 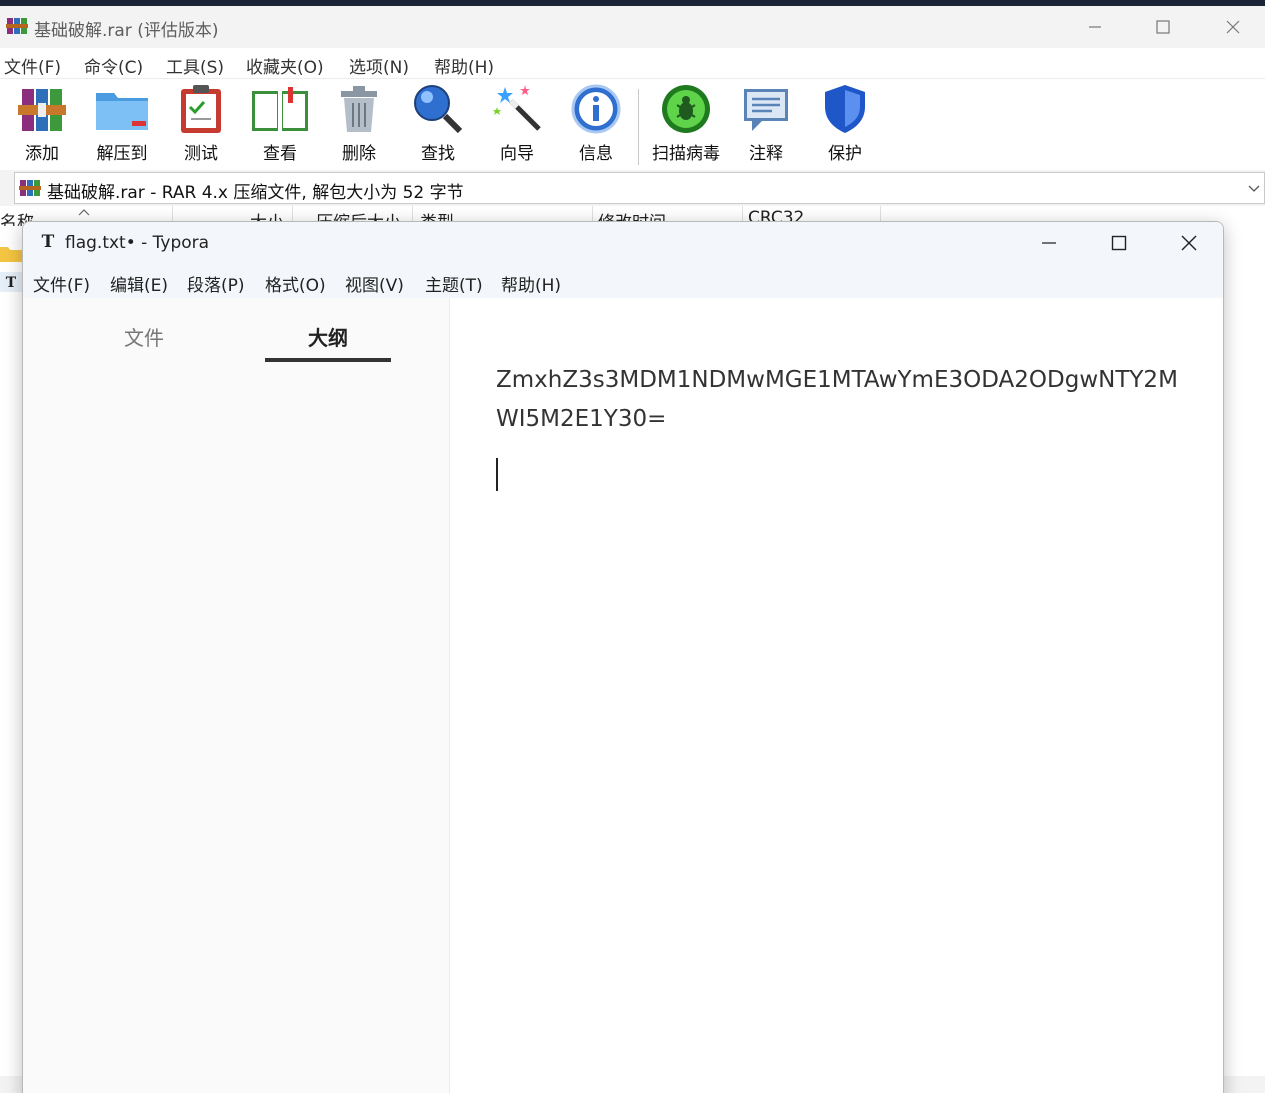 What do you see at coordinates (137, 243) in the screenshot?
I see `typora-window-title: flag.txt• - Typora` at bounding box center [137, 243].